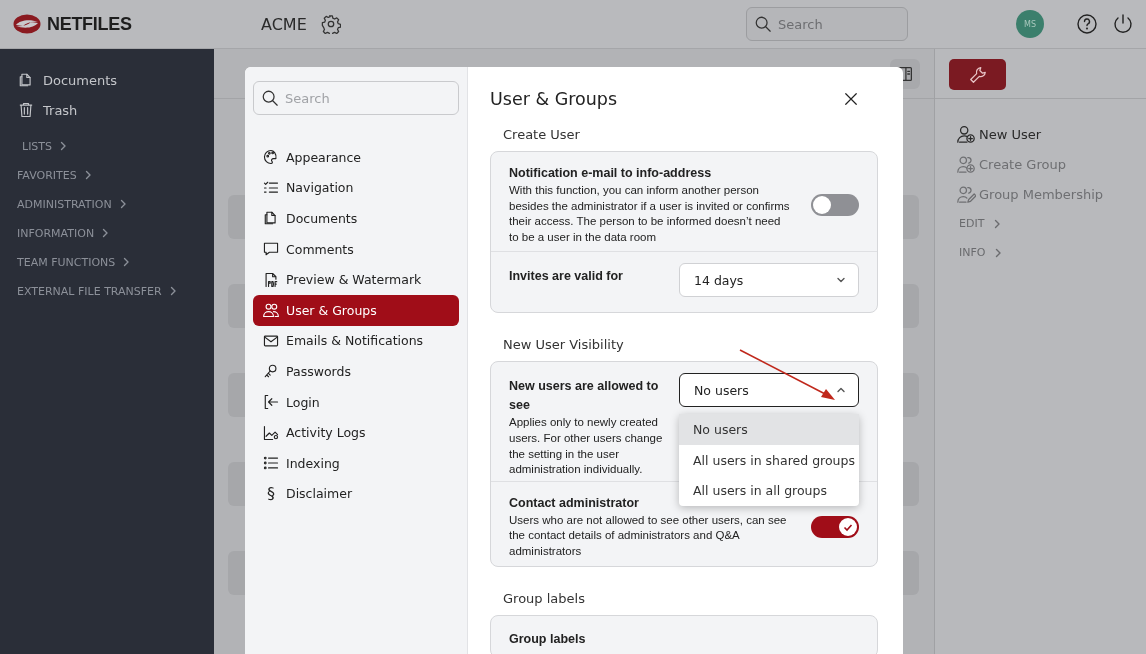  Describe the element at coordinates (27, 24) in the screenshot. I see `logo-icon` at that location.